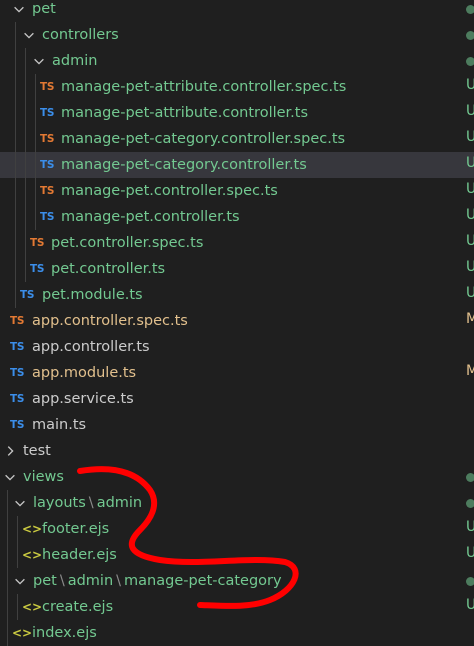 The width and height of the screenshot is (474, 646). Describe the element at coordinates (237, 633) in the screenshot. I see `file-item-partial: <> index.ejs` at that location.